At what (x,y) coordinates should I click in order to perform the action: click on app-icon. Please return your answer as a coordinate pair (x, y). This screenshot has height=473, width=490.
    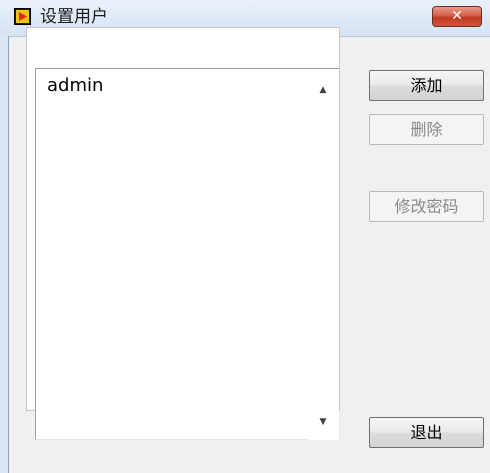
    Looking at the image, I should click on (22, 16).